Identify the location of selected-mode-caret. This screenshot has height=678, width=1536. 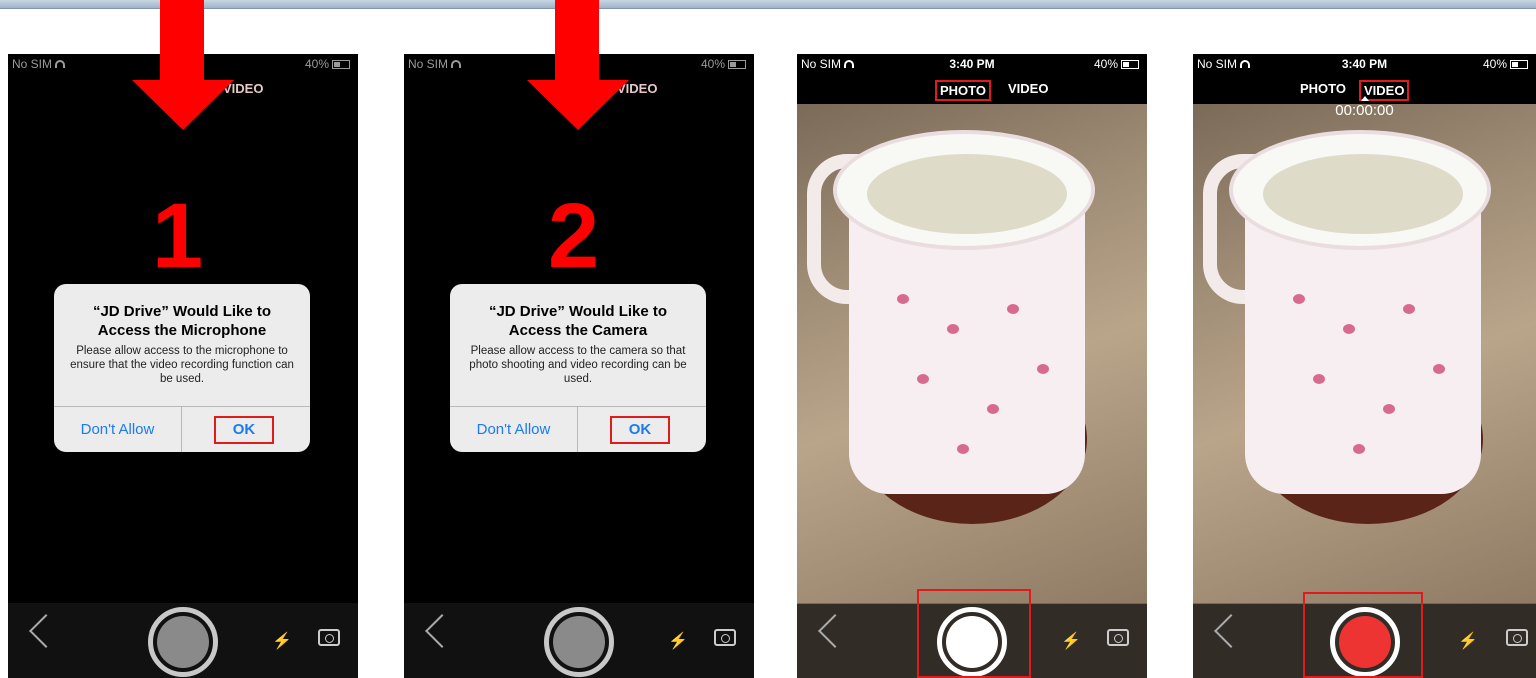
(1364, 98).